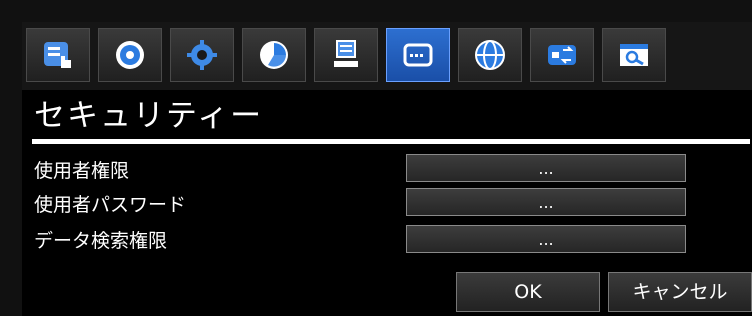  I want to click on settings-gear-icon, so click(202, 55).